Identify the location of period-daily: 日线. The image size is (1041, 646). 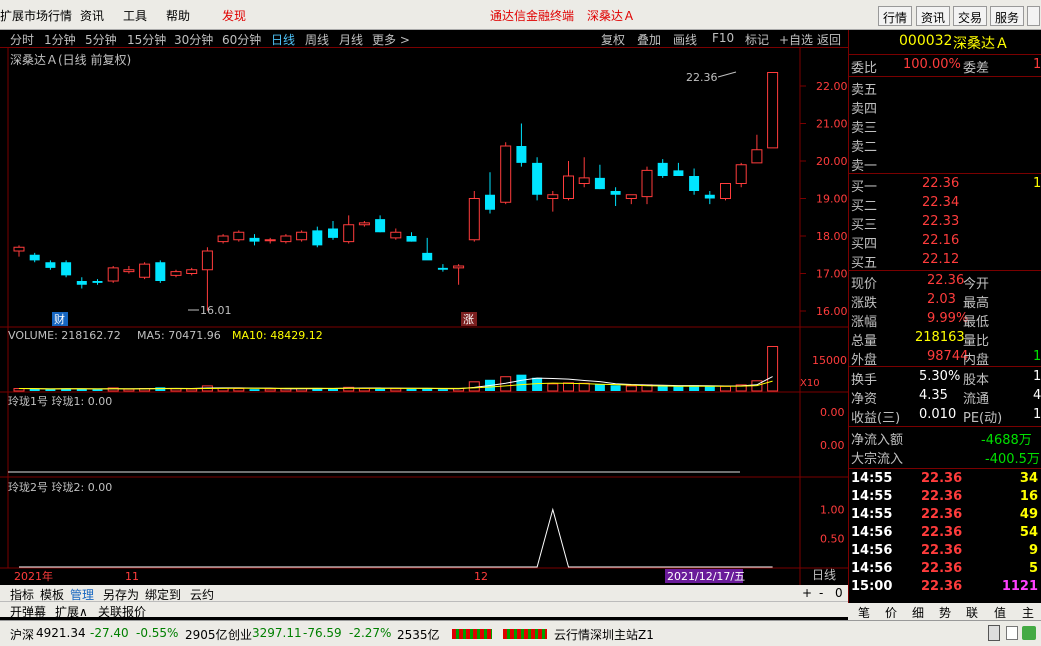
(283, 39).